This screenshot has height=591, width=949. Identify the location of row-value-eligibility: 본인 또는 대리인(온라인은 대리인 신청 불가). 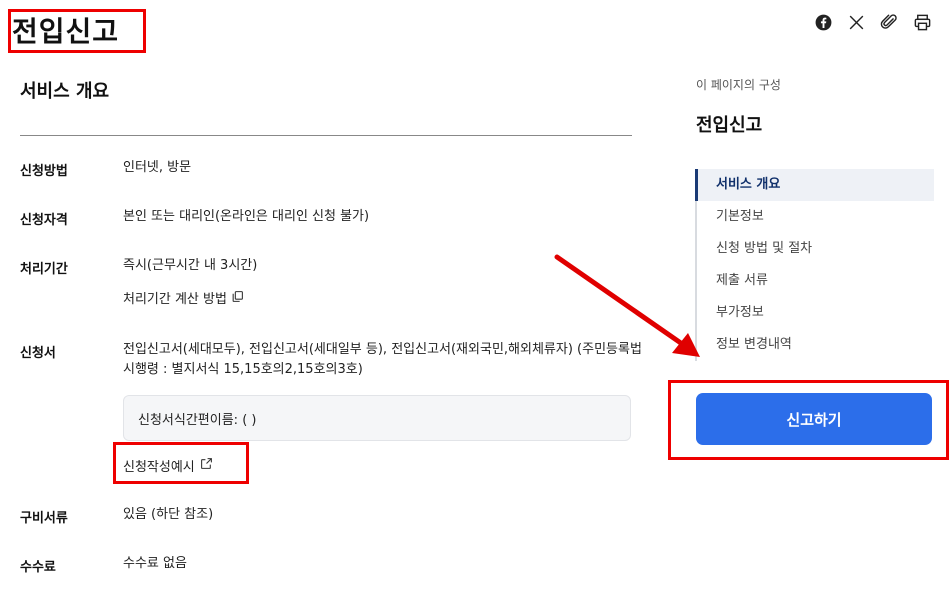
(246, 216).